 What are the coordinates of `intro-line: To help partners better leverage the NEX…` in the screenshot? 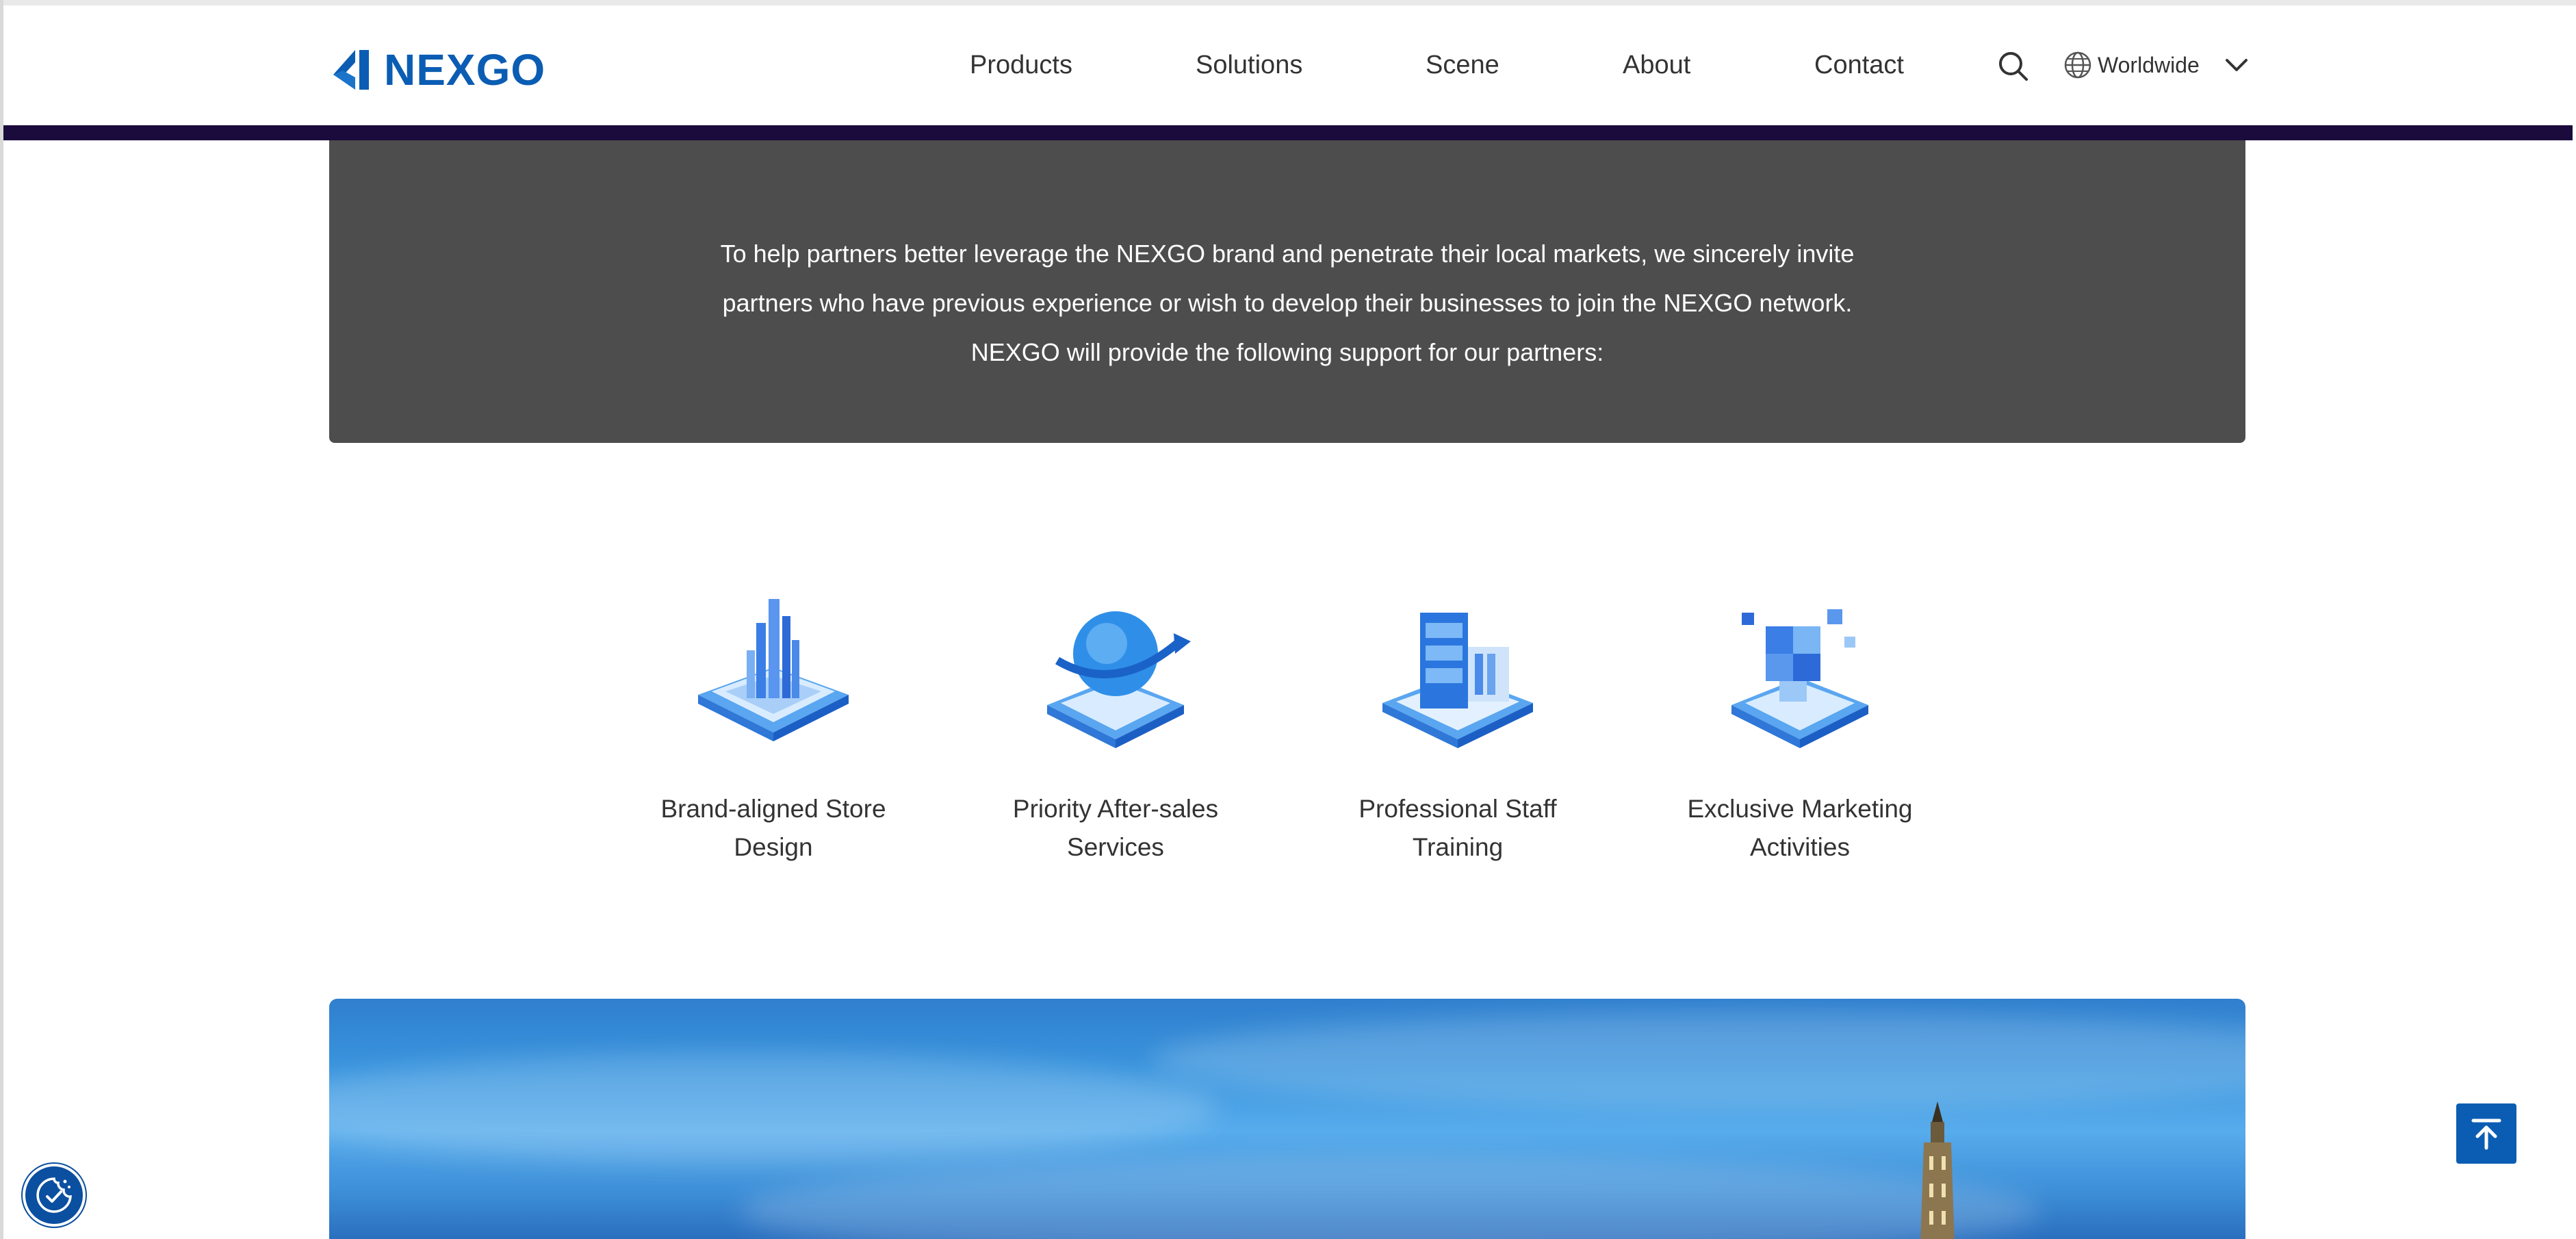 It's located at (1287, 254).